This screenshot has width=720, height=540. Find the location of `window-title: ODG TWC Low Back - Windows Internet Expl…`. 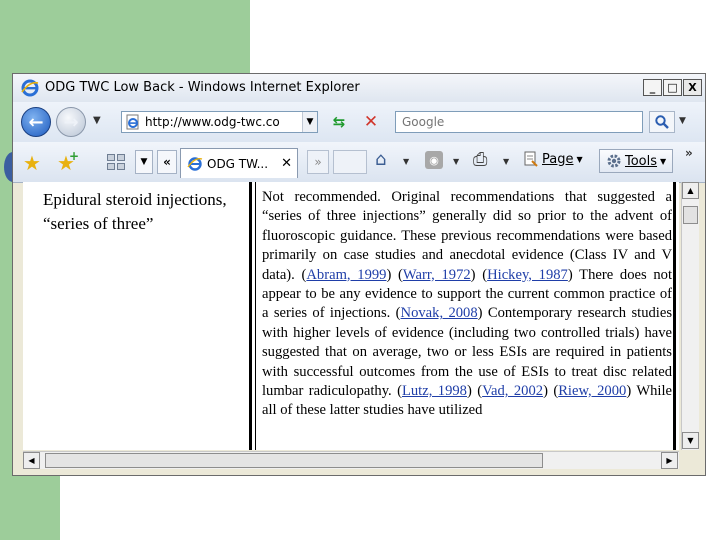

window-title: ODG TWC Low Back - Windows Internet Expl… is located at coordinates (202, 87).